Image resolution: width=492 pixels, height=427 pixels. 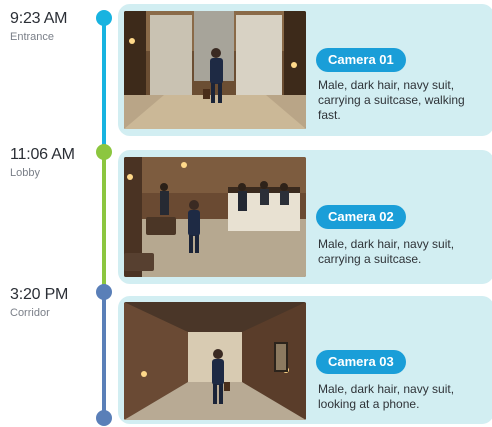 I want to click on camera-snapshot-entrance, so click(x=215, y=70).